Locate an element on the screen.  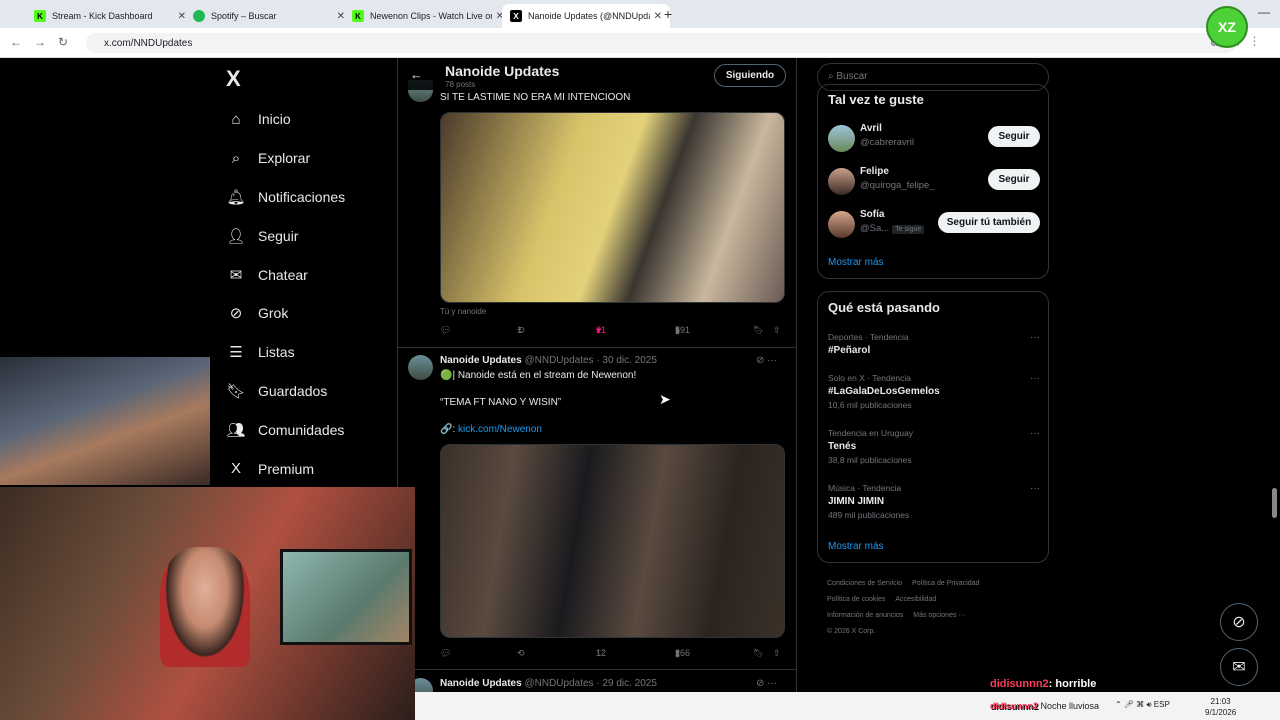
reload-icon: ↻ is located at coordinates (63, 42).